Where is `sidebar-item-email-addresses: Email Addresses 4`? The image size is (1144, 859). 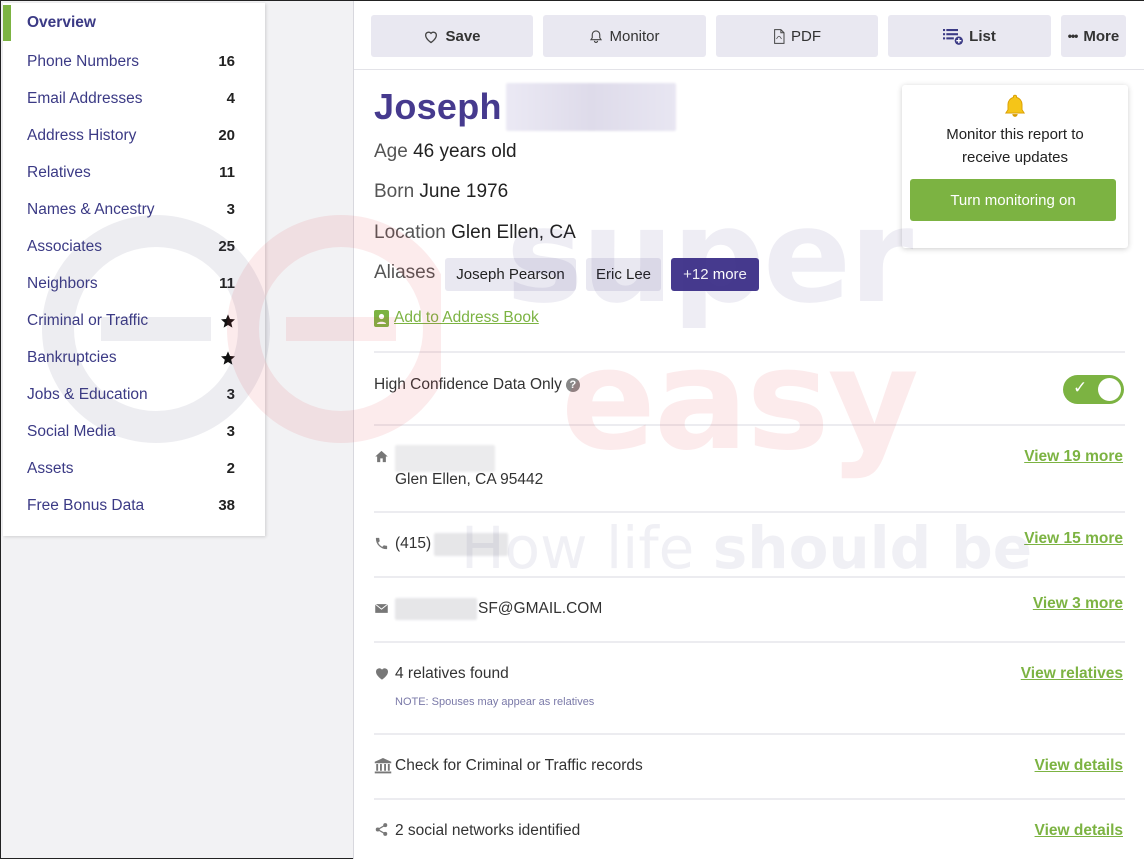 sidebar-item-email-addresses: Email Addresses 4 is located at coordinates (134, 98).